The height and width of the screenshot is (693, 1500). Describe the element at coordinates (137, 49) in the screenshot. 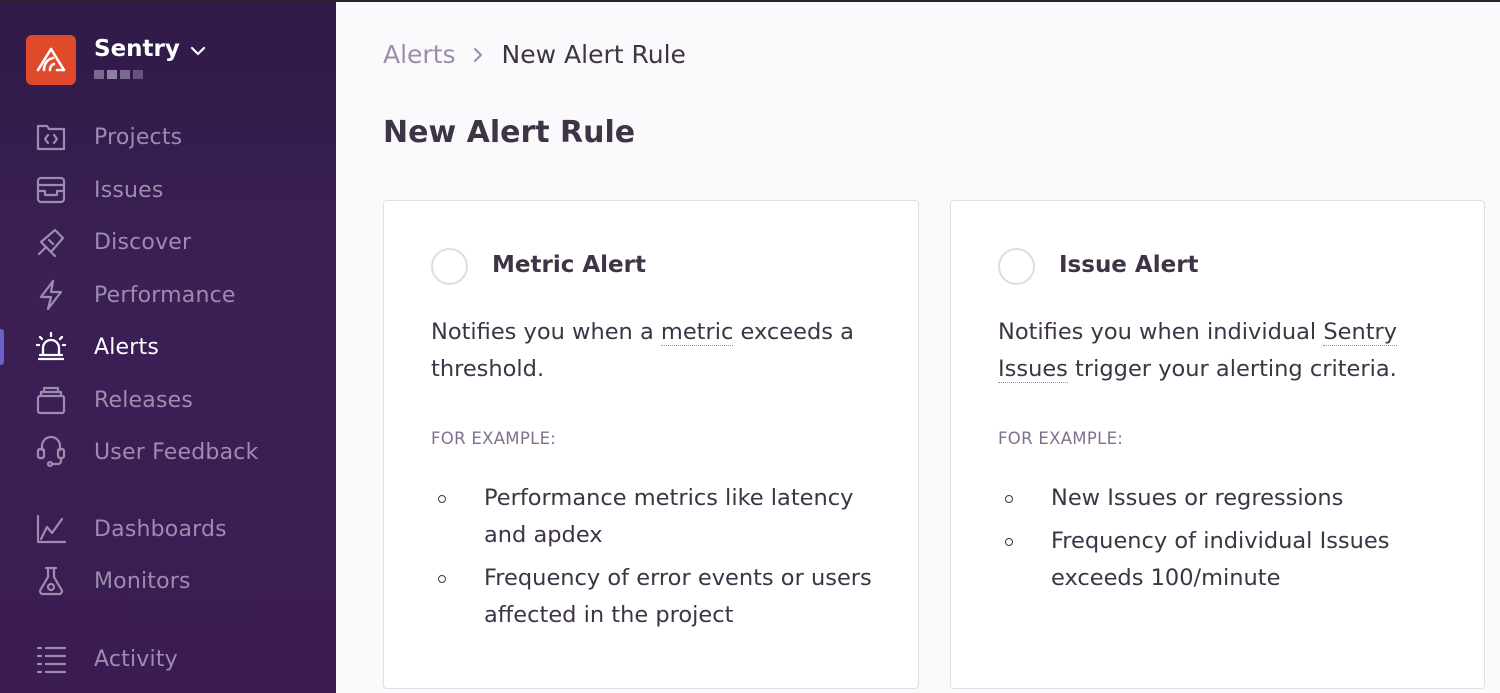

I see `org-name: Sentry` at that location.